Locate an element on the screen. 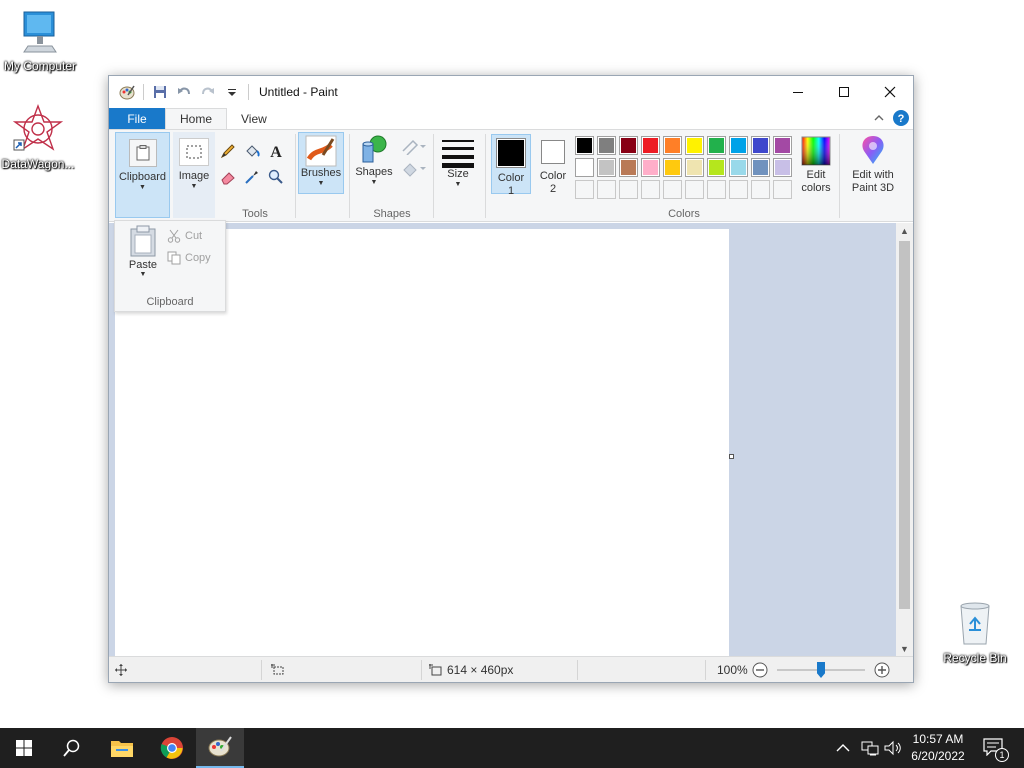  save-button is located at coordinates (160, 92).